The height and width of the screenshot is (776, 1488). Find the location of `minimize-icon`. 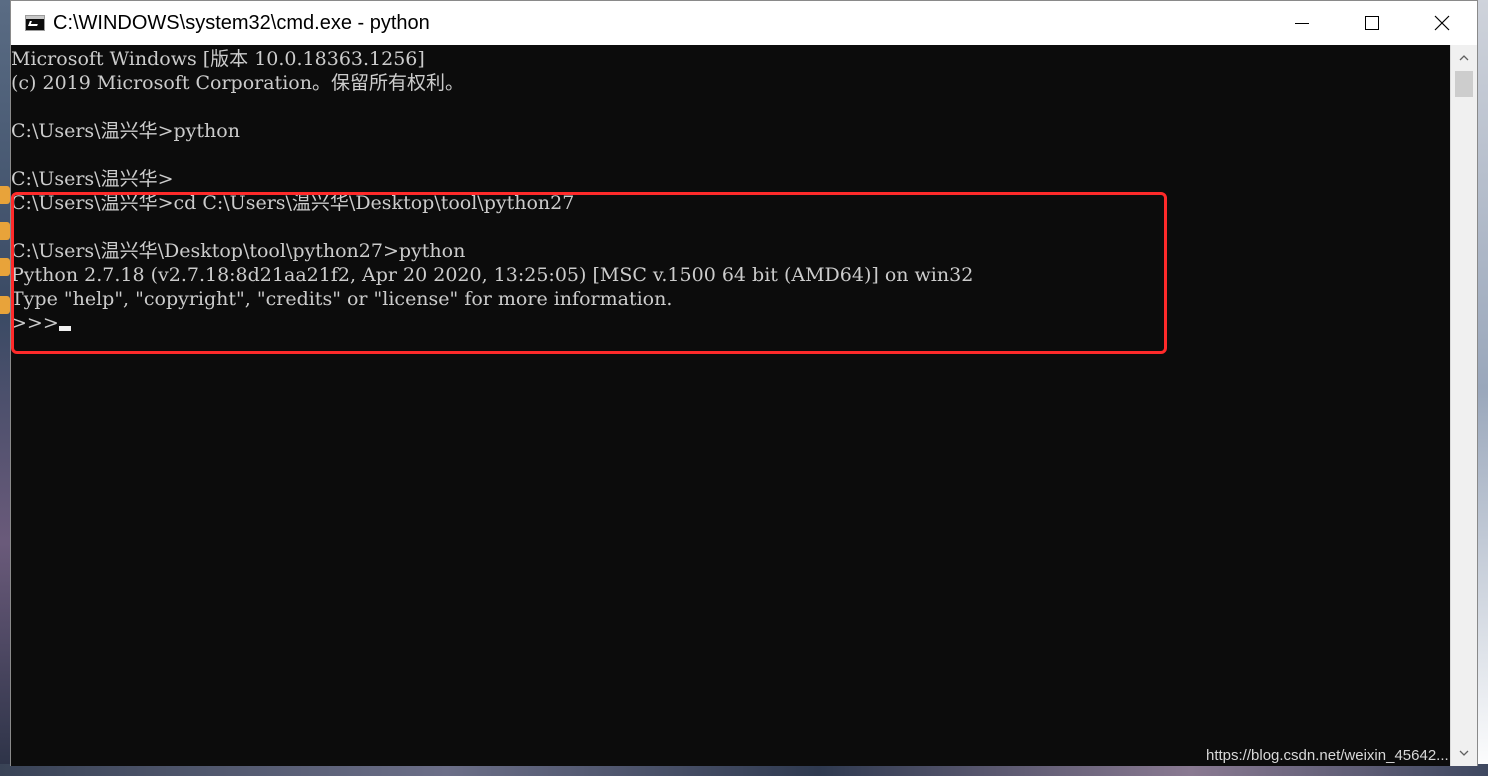

minimize-icon is located at coordinates (1302, 23).